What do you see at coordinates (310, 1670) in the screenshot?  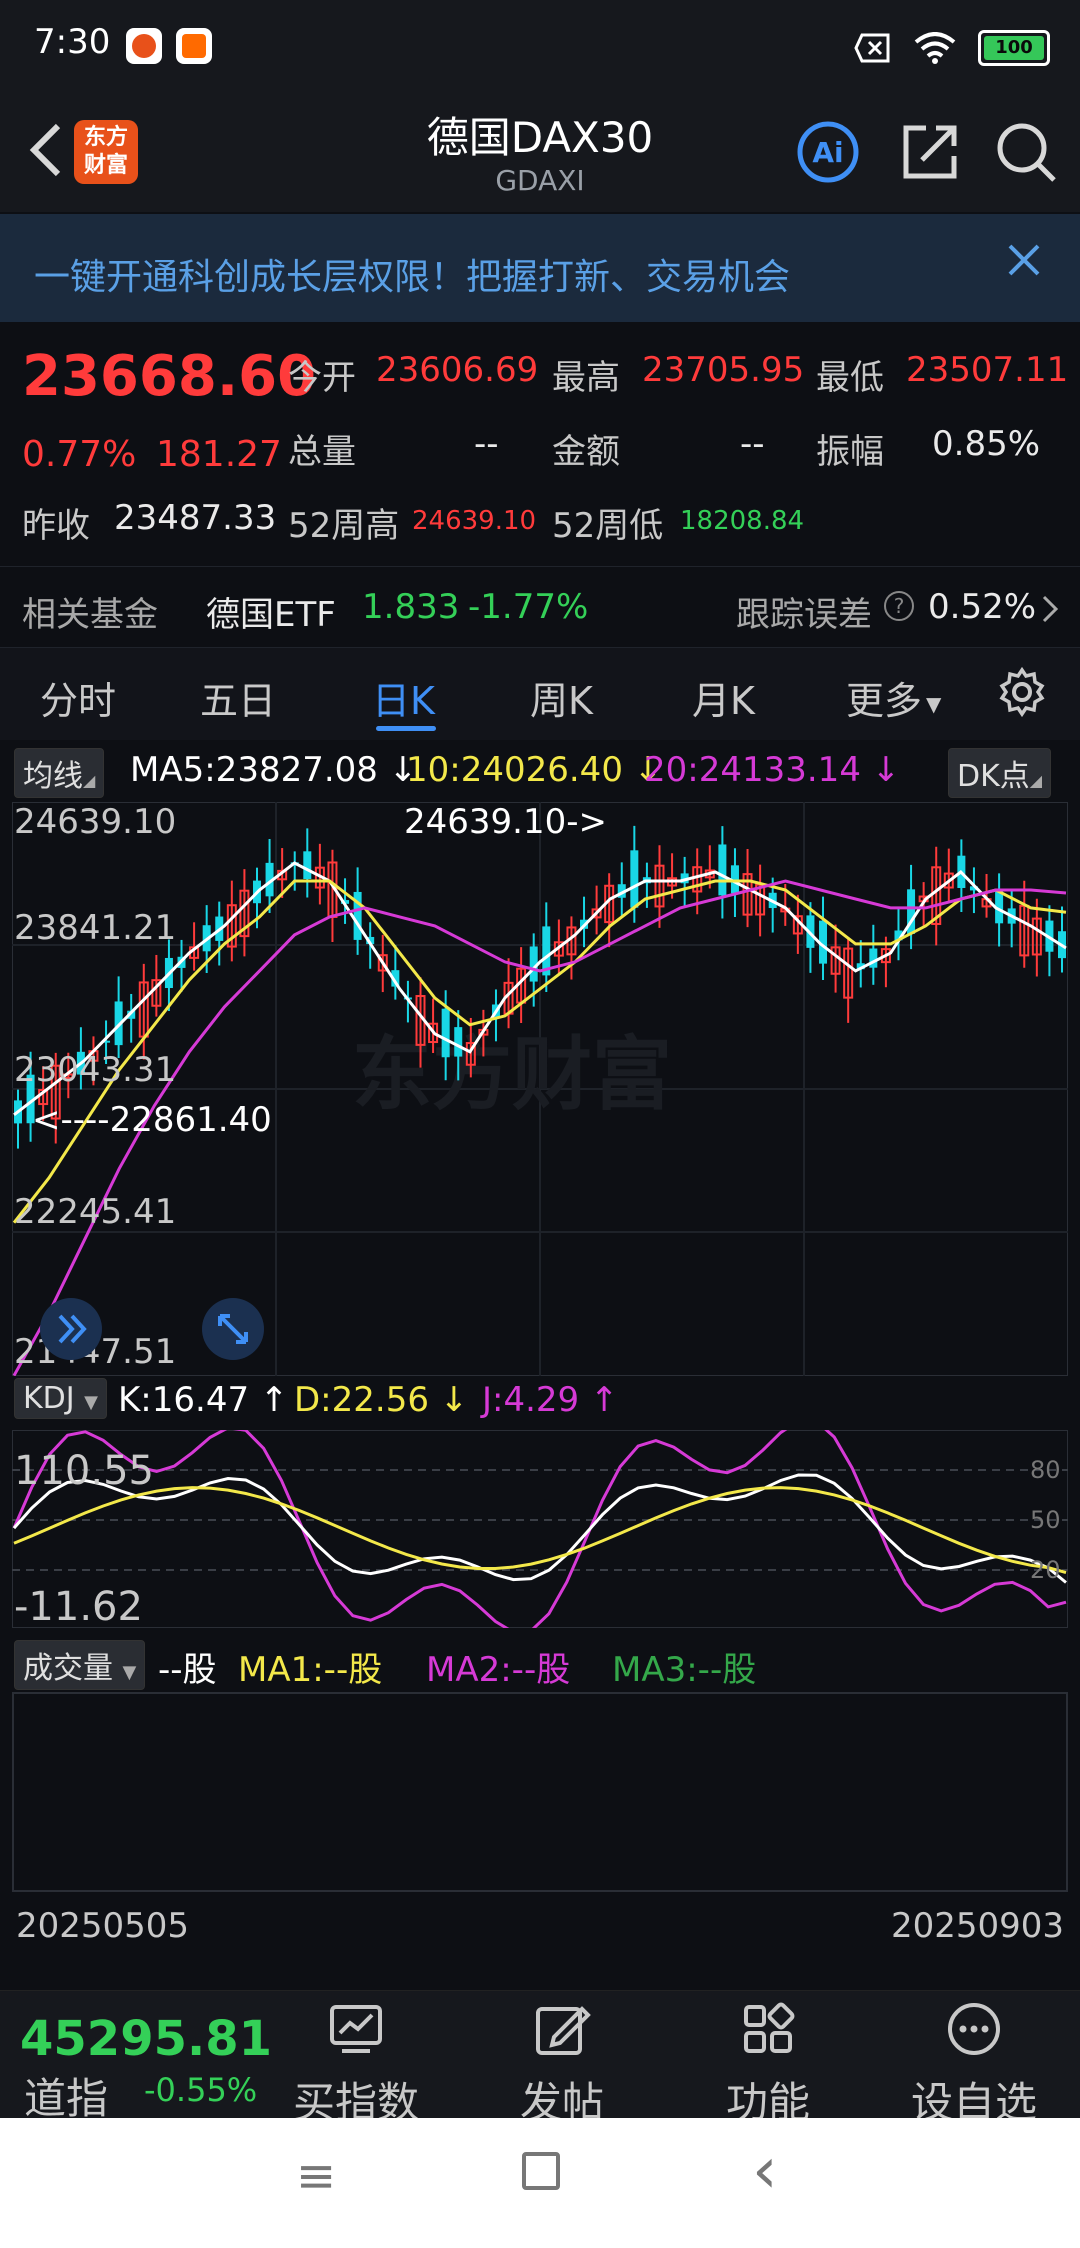 I see `volume-ma1: MA1:--股` at bounding box center [310, 1670].